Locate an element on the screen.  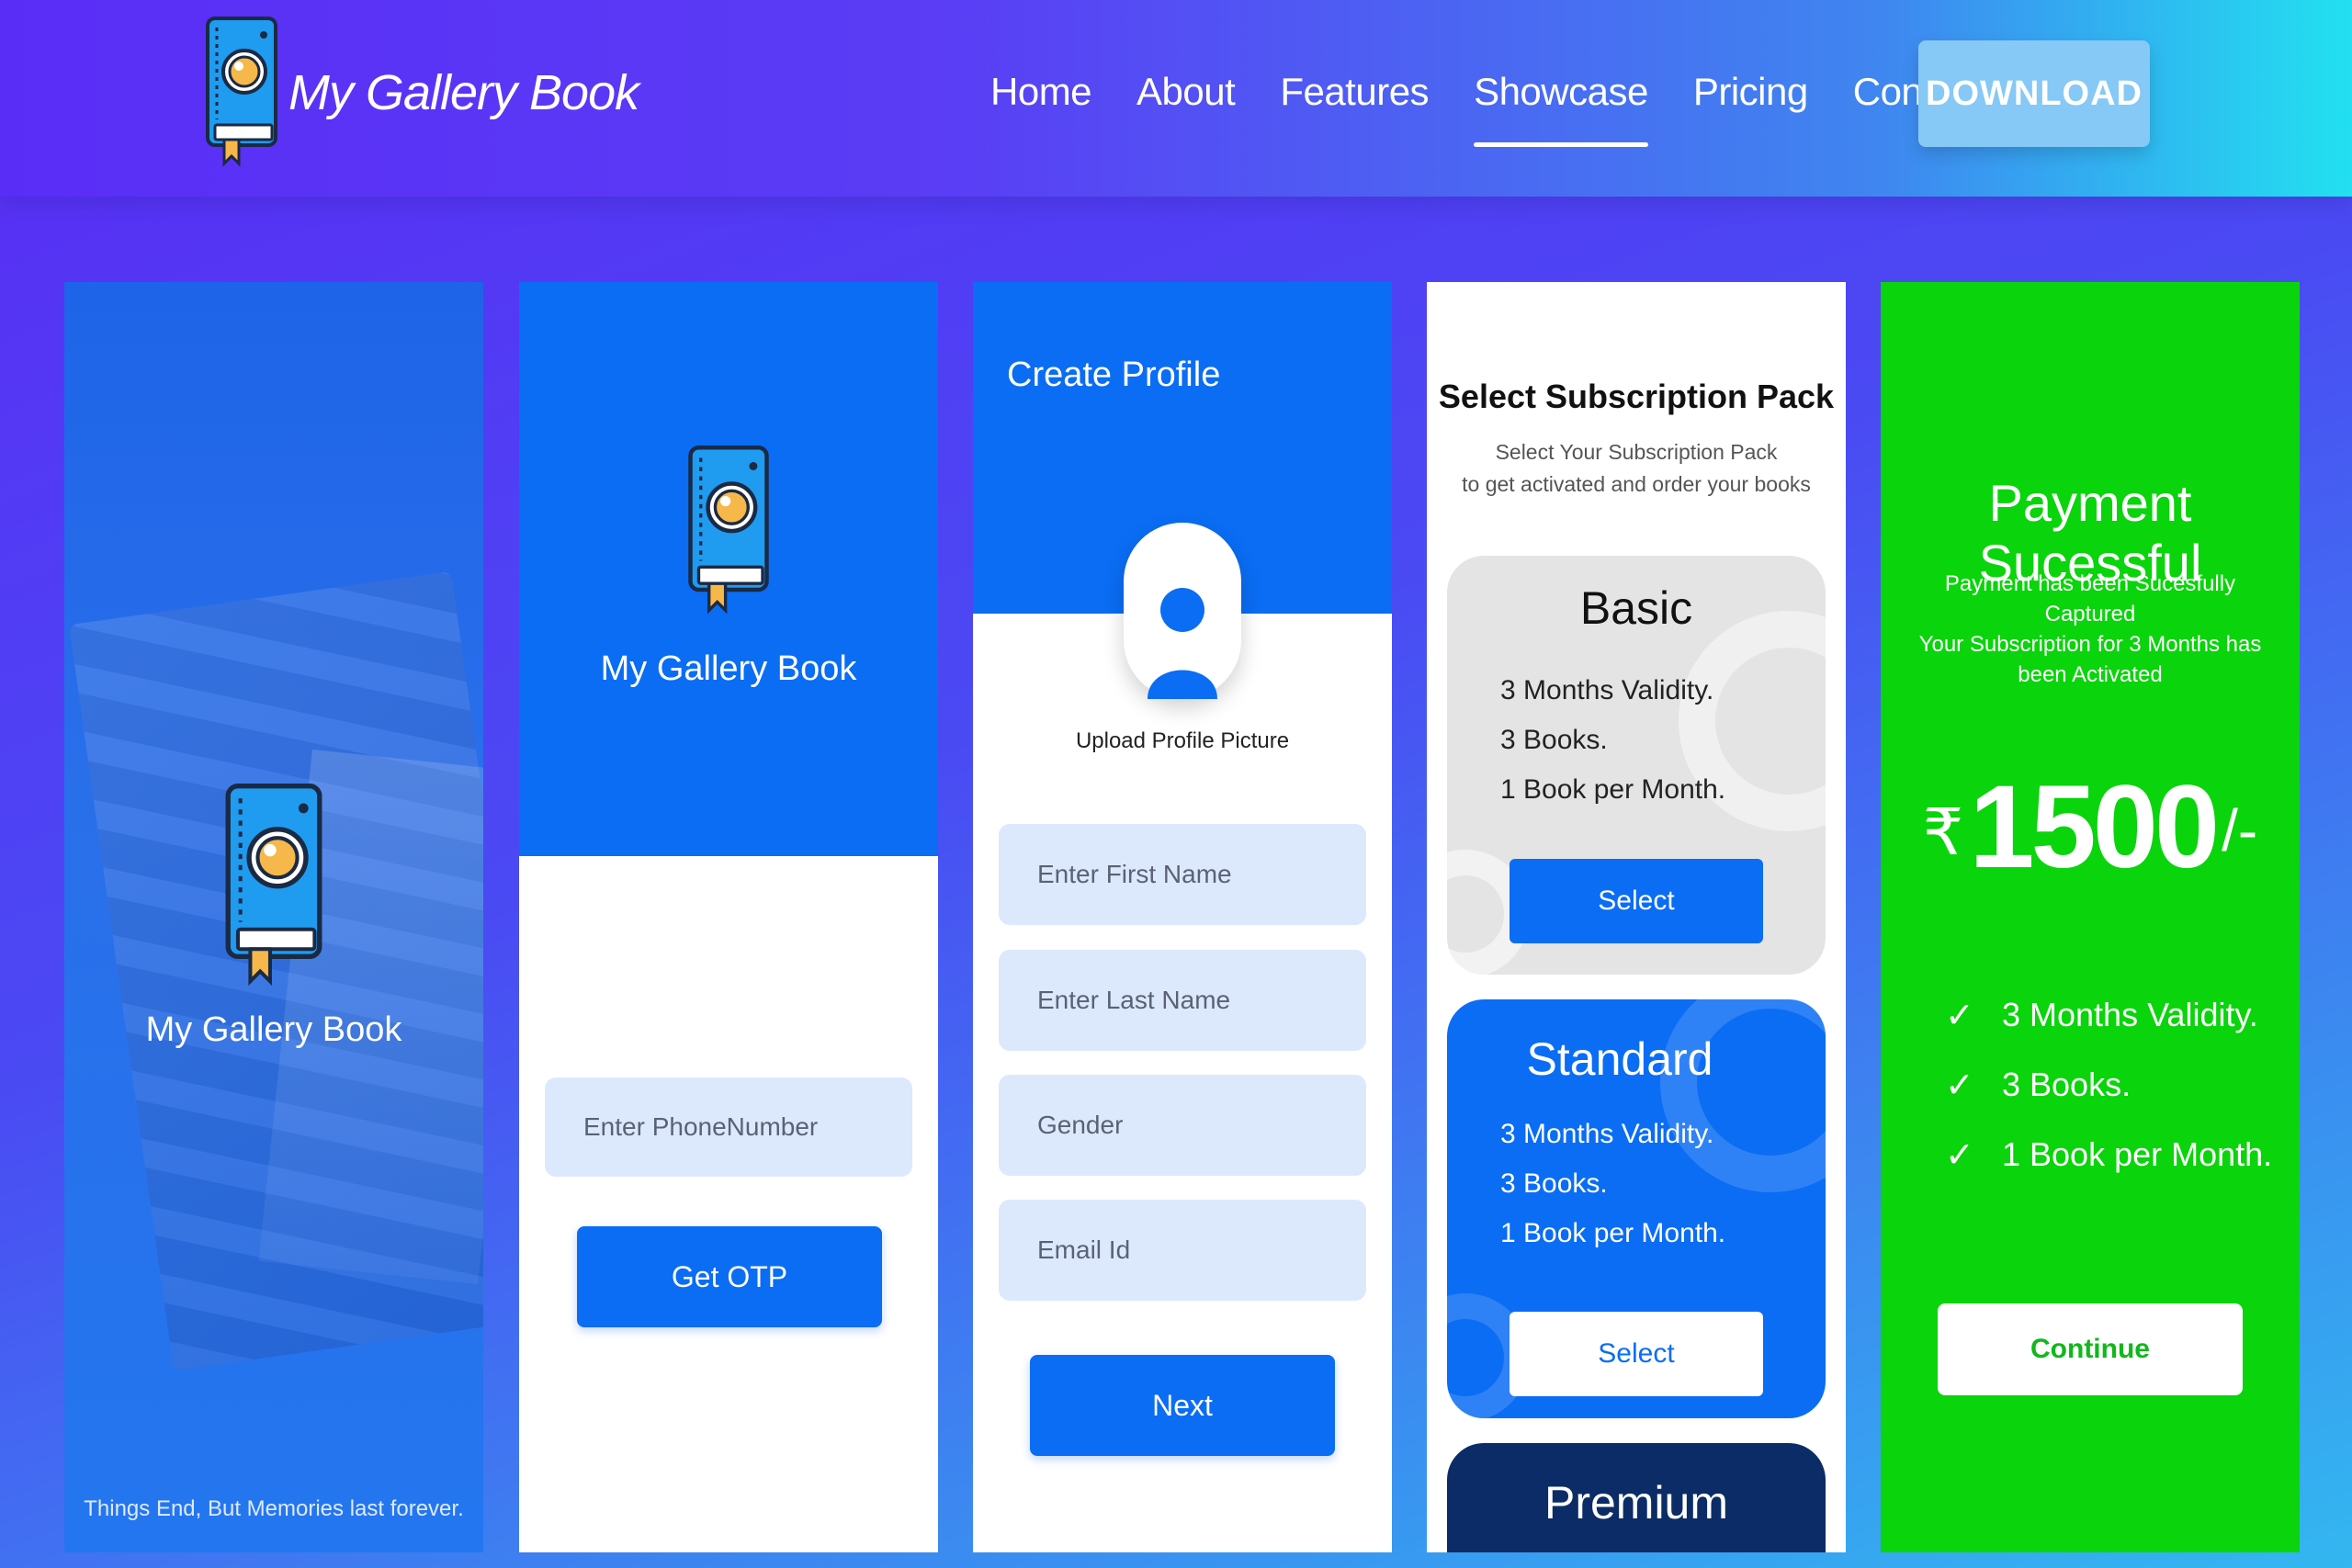
subscription-title: Select Subscription Pack is located at coordinates (1636, 397).